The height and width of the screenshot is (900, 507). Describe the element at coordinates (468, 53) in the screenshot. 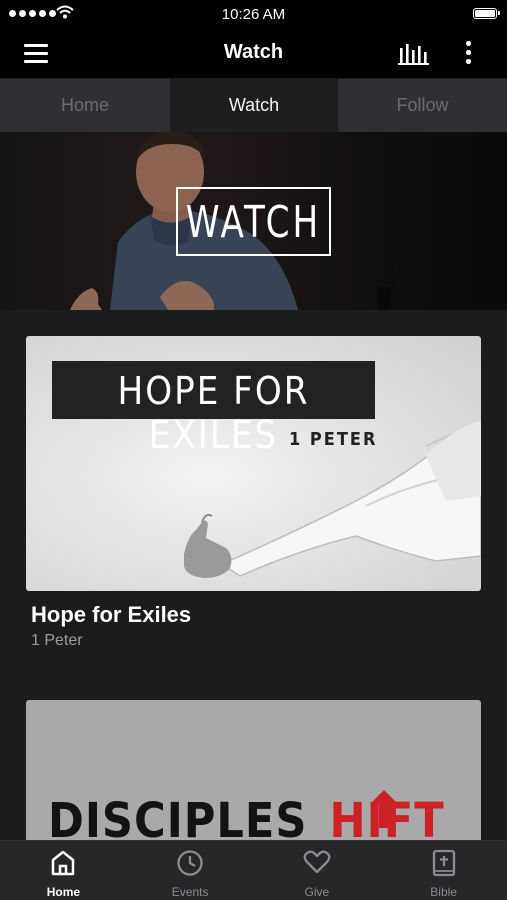

I see `more-options-icon` at that location.